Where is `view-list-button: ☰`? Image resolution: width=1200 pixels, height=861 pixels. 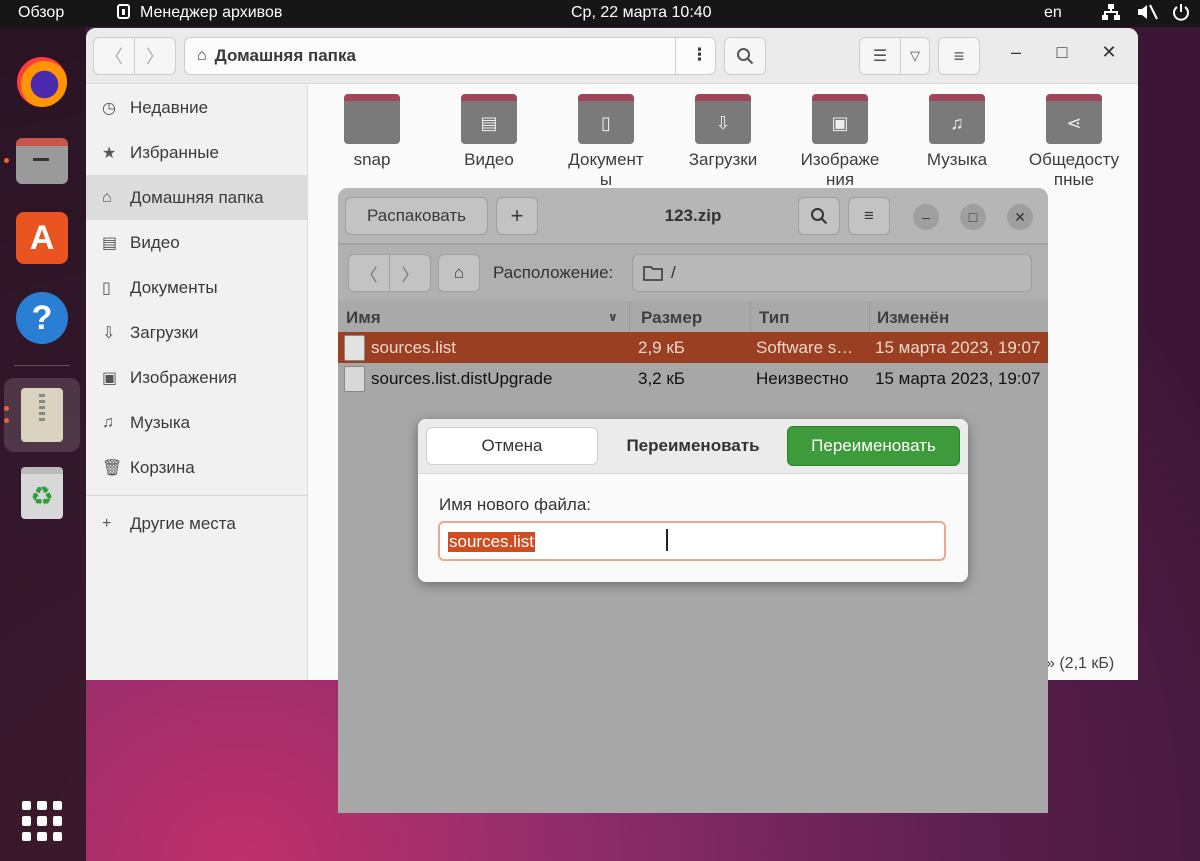
view-list-button: ☰ is located at coordinates (880, 56).